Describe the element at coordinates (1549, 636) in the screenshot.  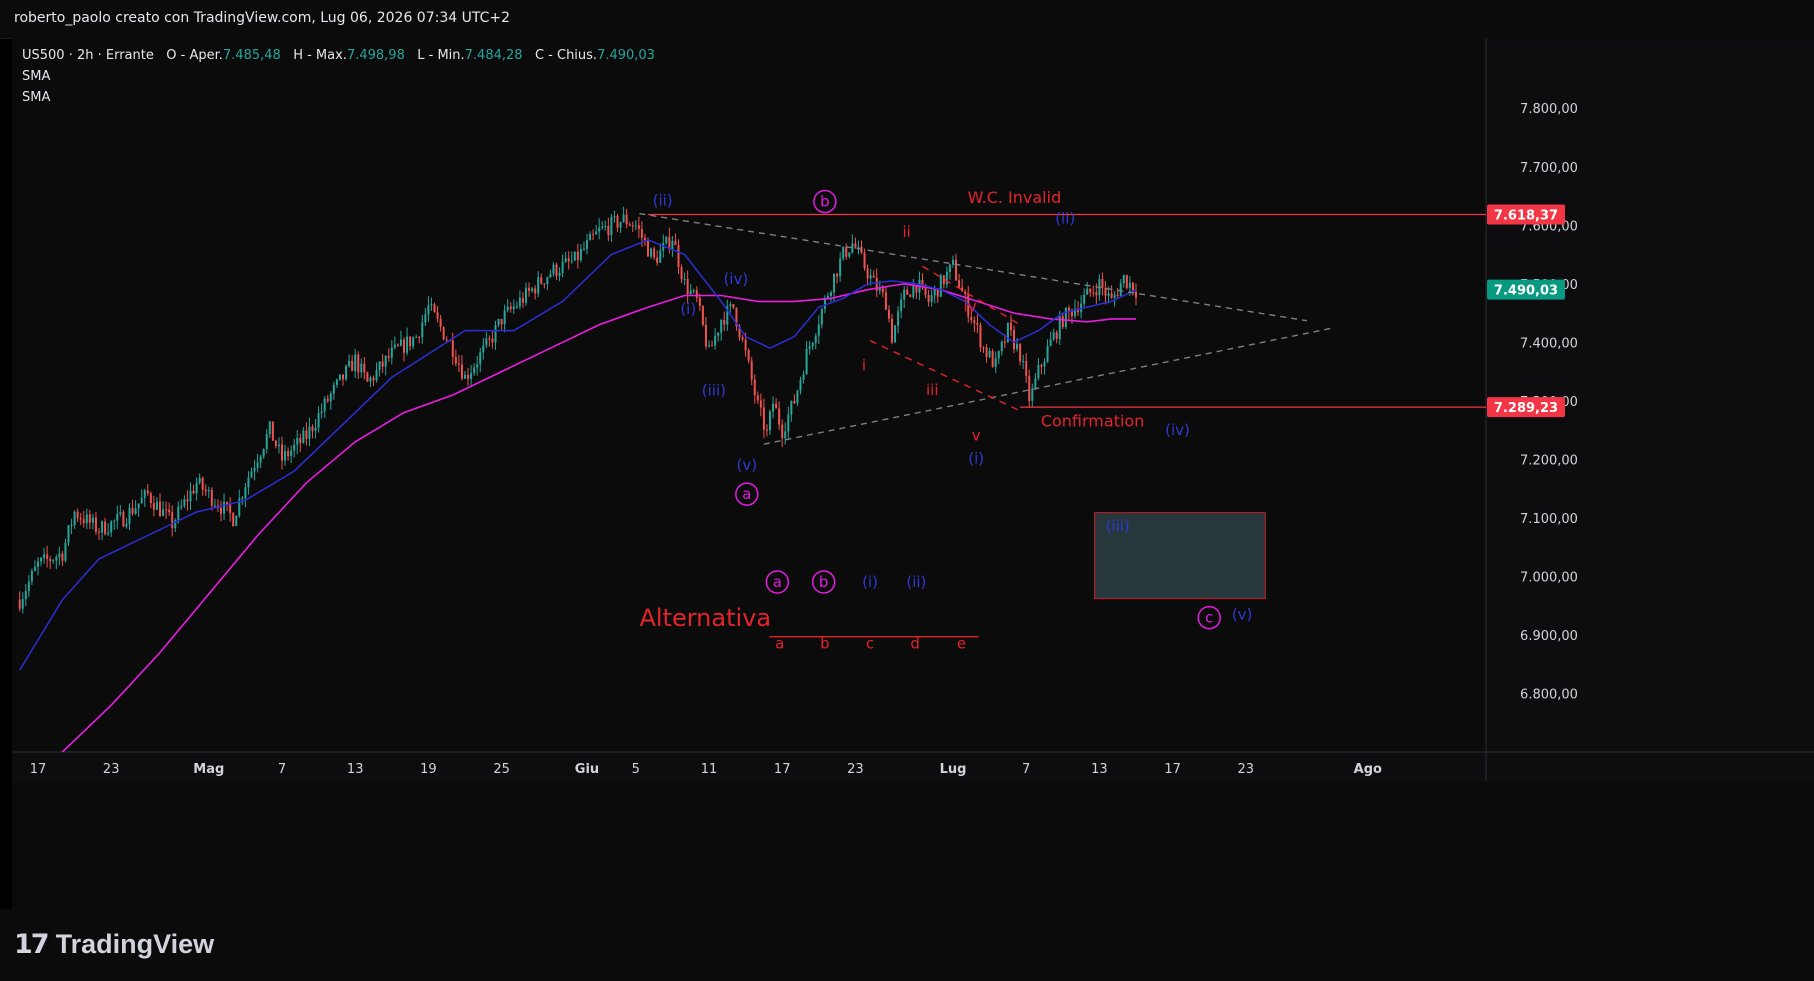
I see `y-tick-label: 6.900,00` at that location.